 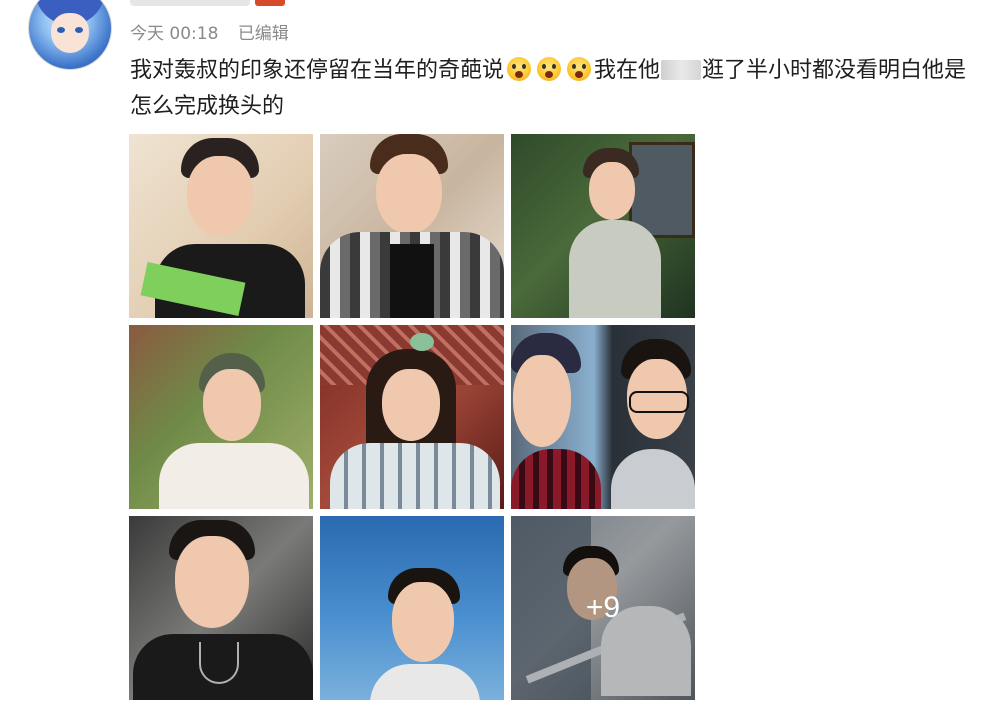 I want to click on post-text-part1: 我对轰叔的印象还停留在当年的奇葩说, so click(x=317, y=70).